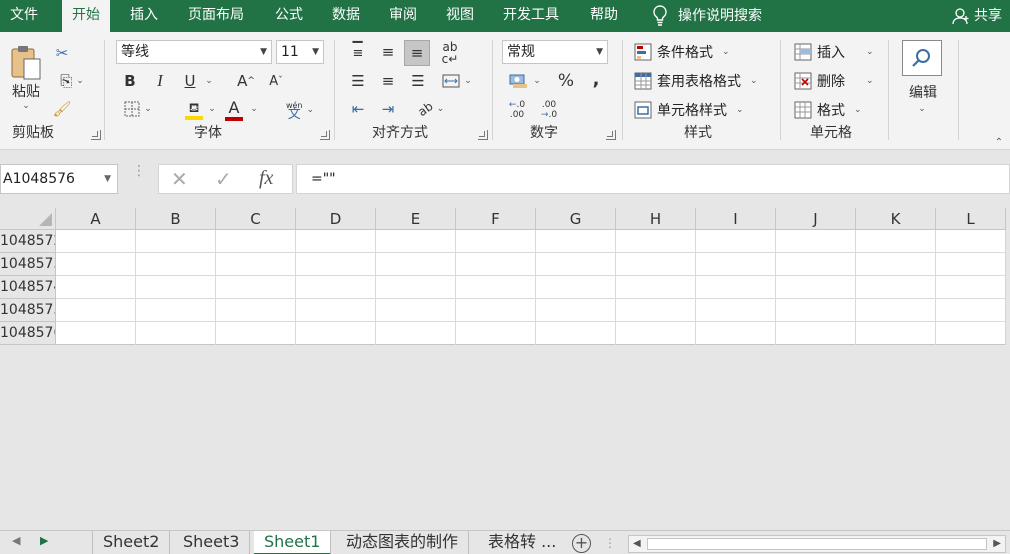 The height and width of the screenshot is (554, 1010). I want to click on format-cells-button: 格式 ⌄, so click(828, 110).